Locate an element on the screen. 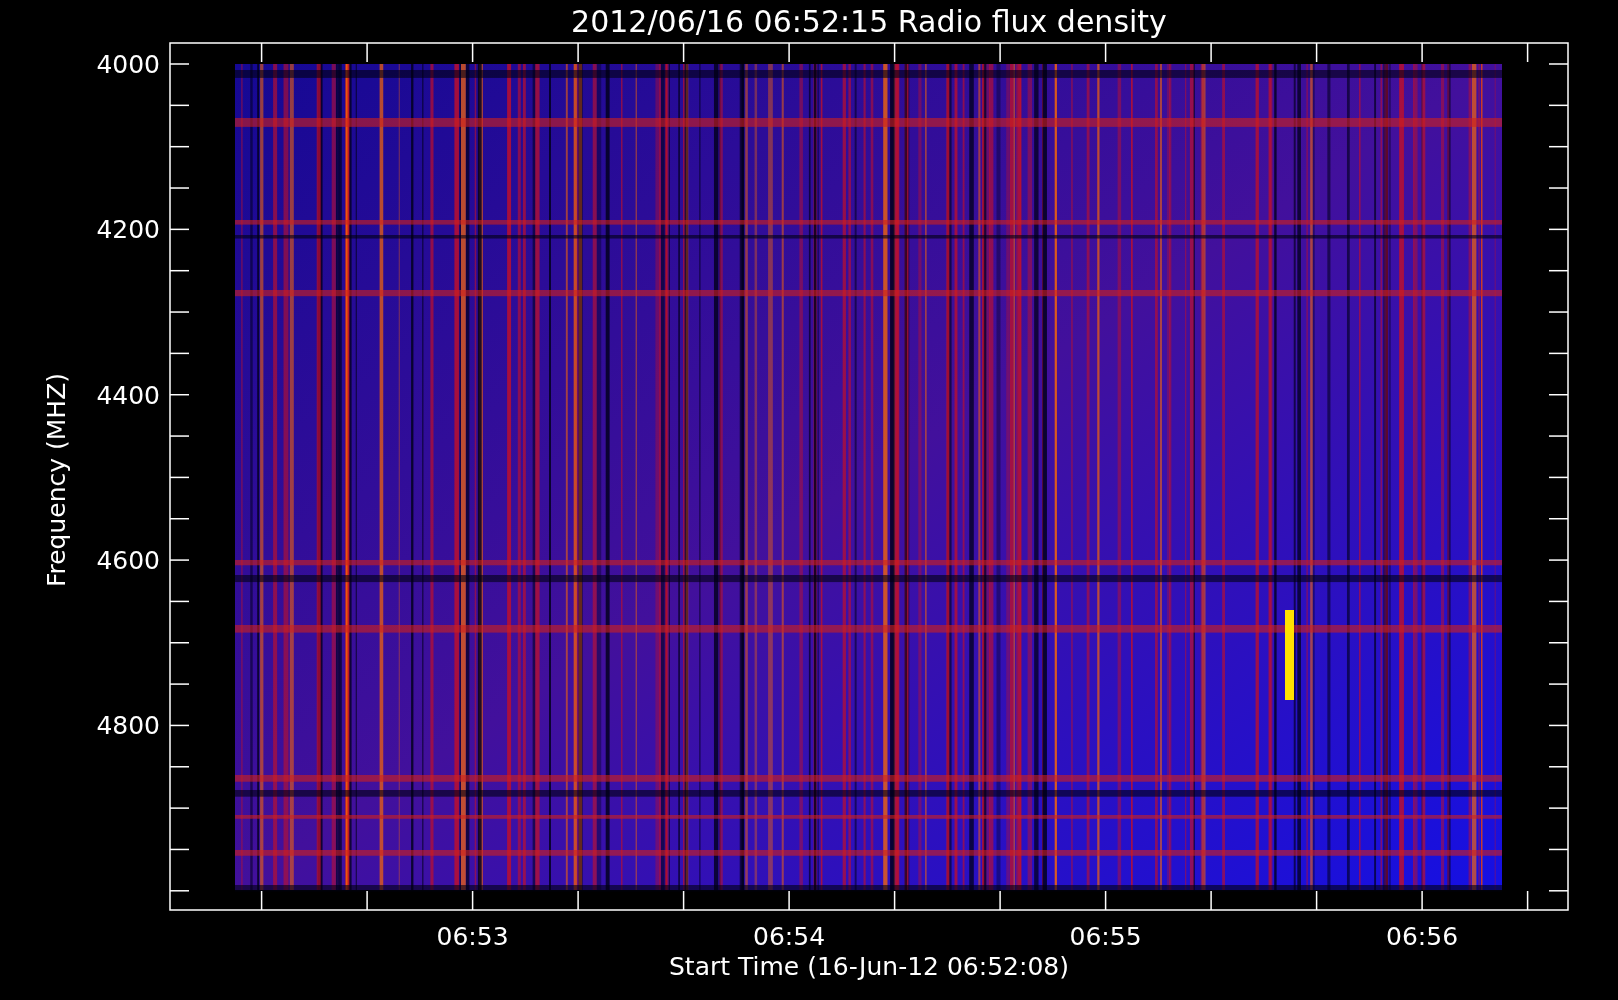 The height and width of the screenshot is (1000, 1618). y-tick-label: 4400 is located at coordinates (128, 395).